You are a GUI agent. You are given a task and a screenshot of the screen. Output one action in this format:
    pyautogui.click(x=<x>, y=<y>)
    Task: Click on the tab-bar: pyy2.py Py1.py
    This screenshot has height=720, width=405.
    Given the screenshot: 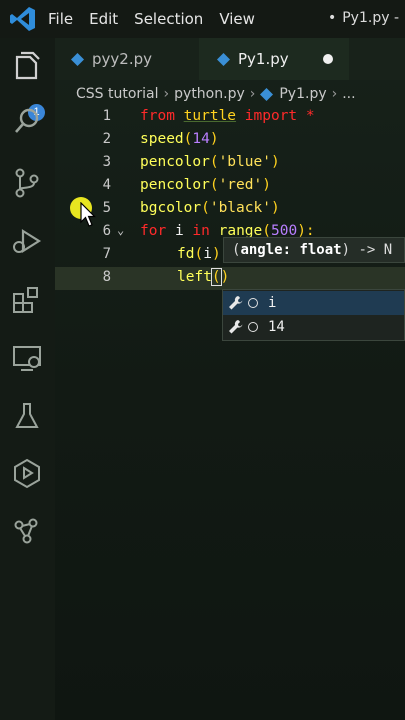 What is the action you would take?
    pyautogui.click(x=230, y=59)
    